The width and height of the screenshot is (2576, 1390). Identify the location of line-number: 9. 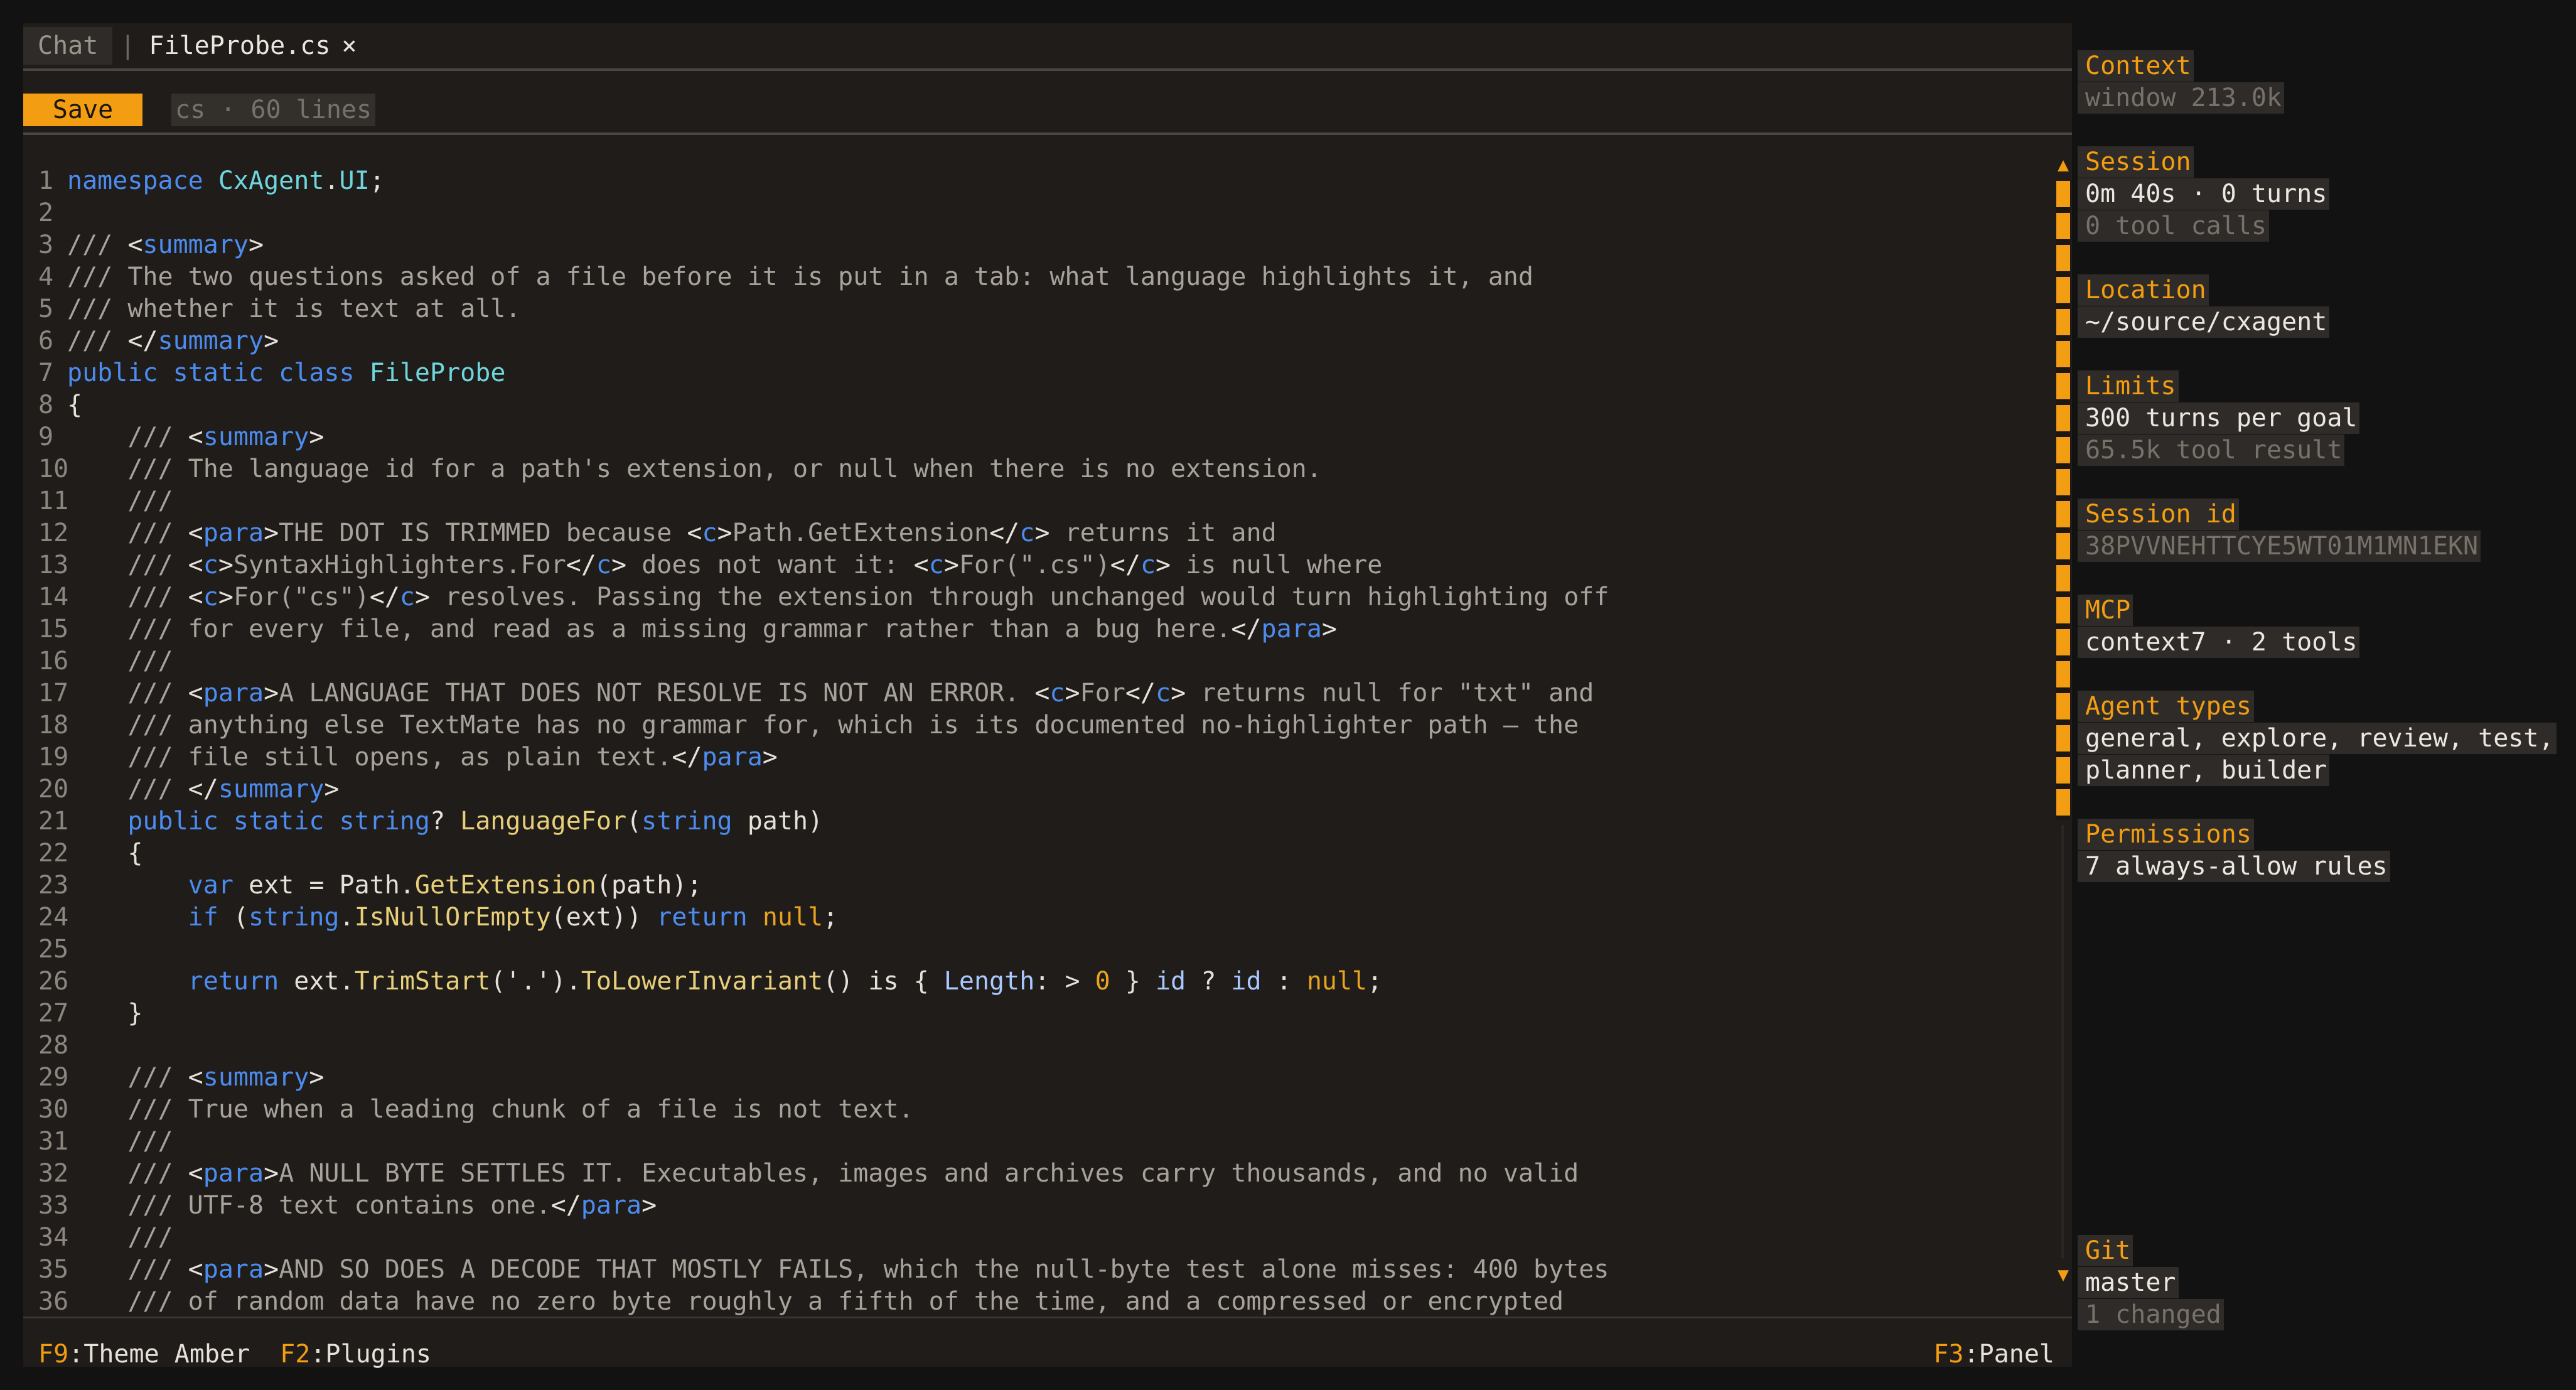
(46, 437).